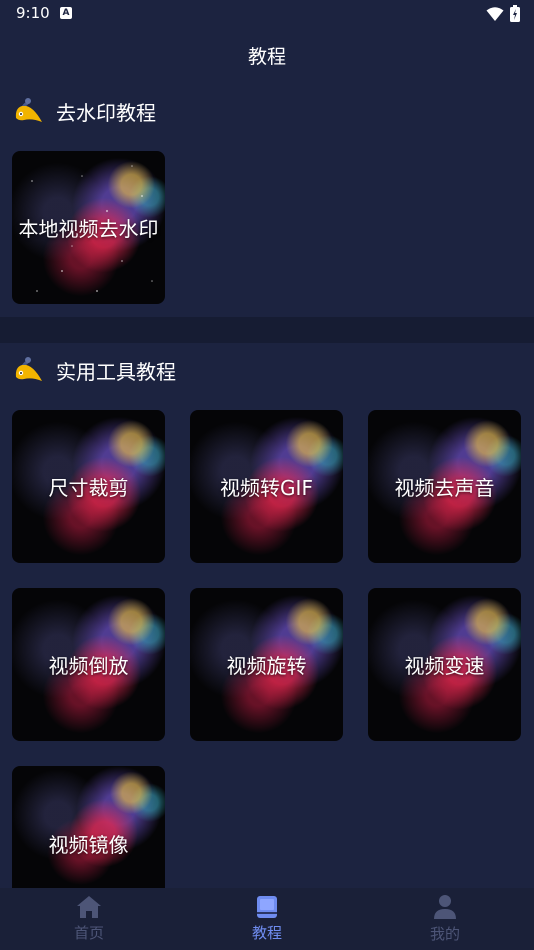 The image size is (534, 950). Describe the element at coordinates (444, 934) in the screenshot. I see `nav-label: 我的` at that location.